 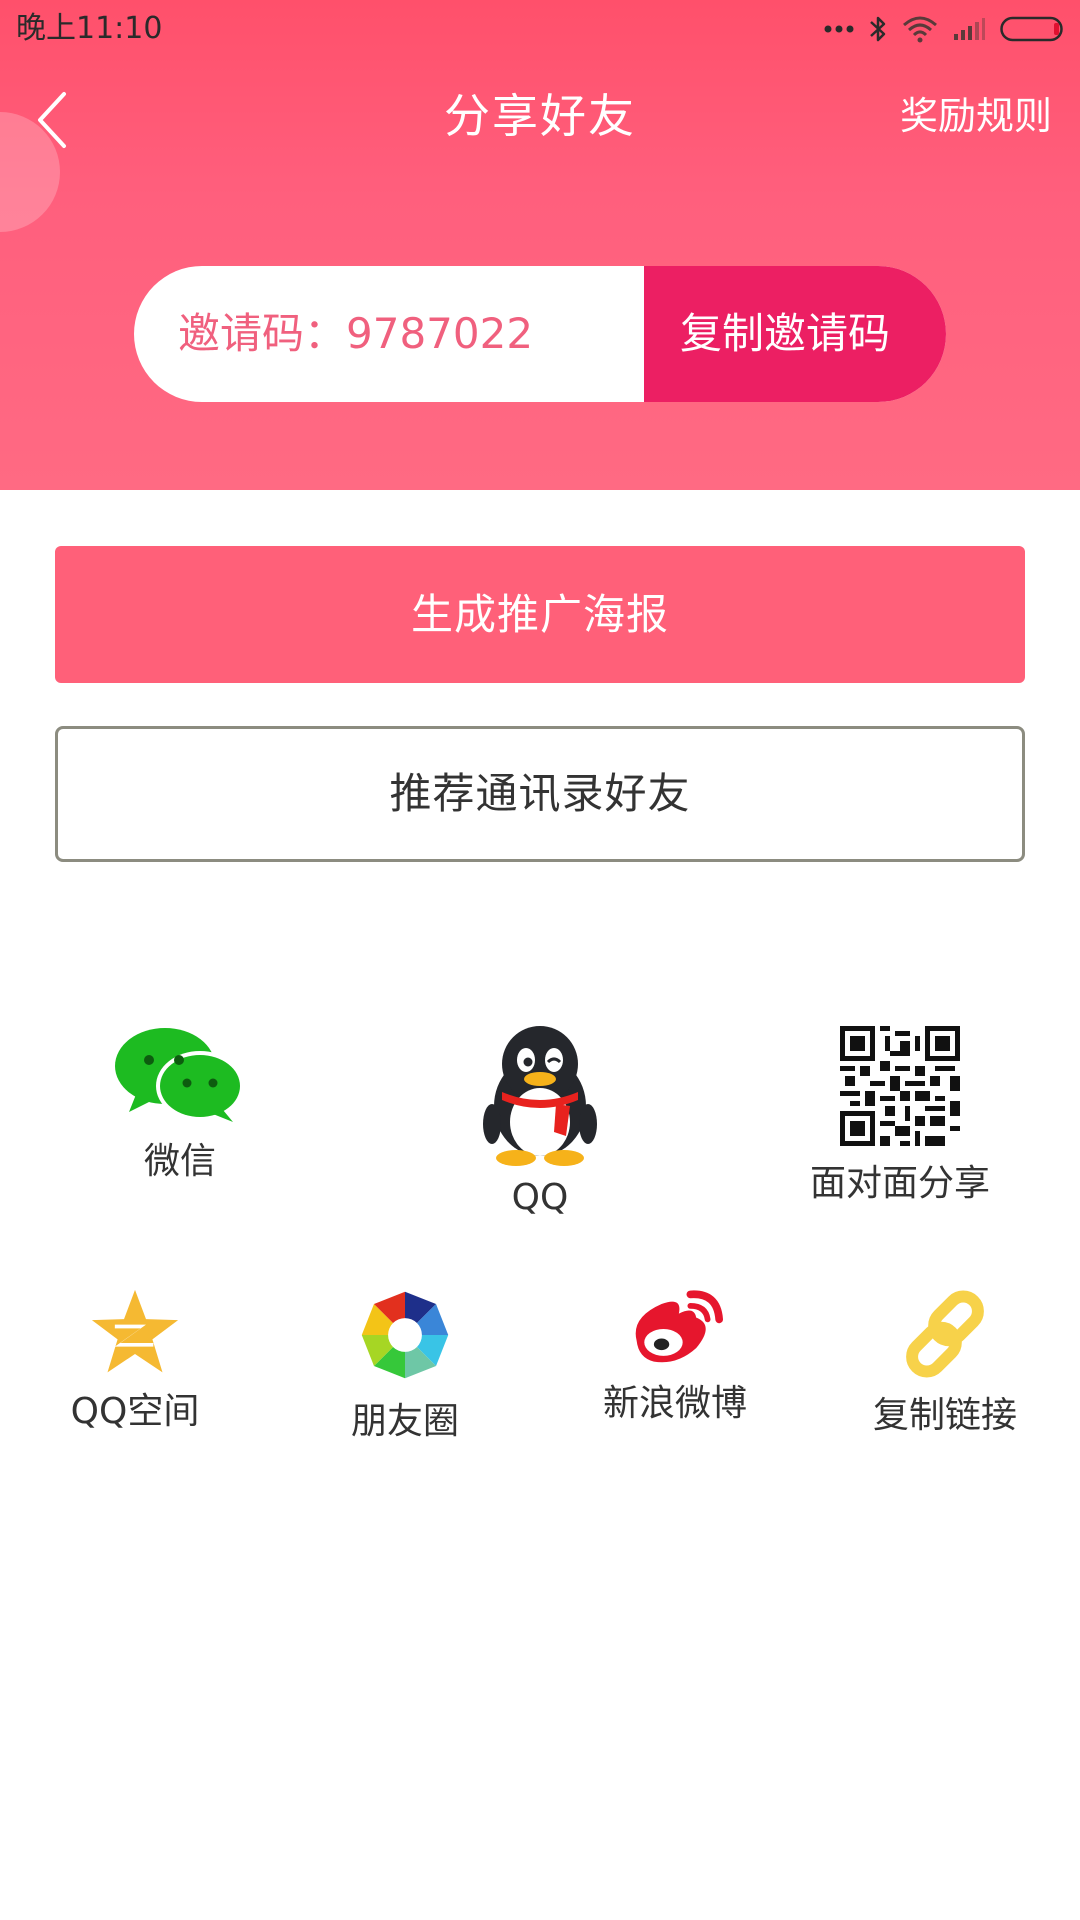 What do you see at coordinates (1033, 29) in the screenshot?
I see `battery-icon` at bounding box center [1033, 29].